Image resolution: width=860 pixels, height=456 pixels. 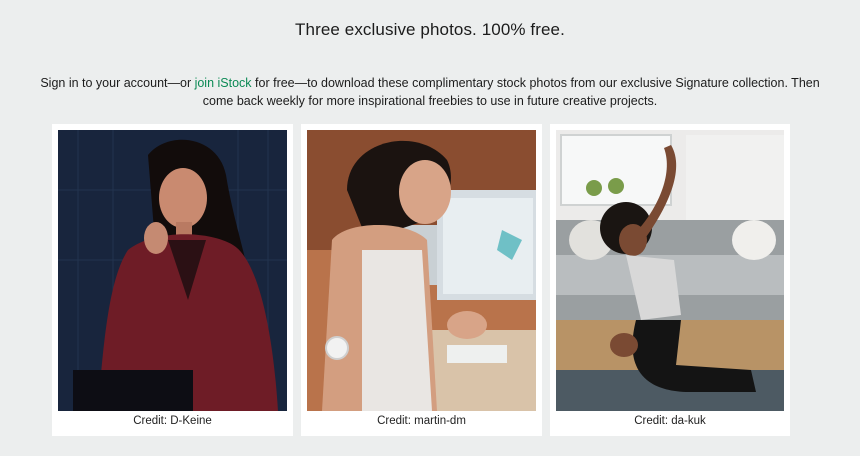 I want to click on photo-credit-3: Credit: da-kuk, so click(x=670, y=421).